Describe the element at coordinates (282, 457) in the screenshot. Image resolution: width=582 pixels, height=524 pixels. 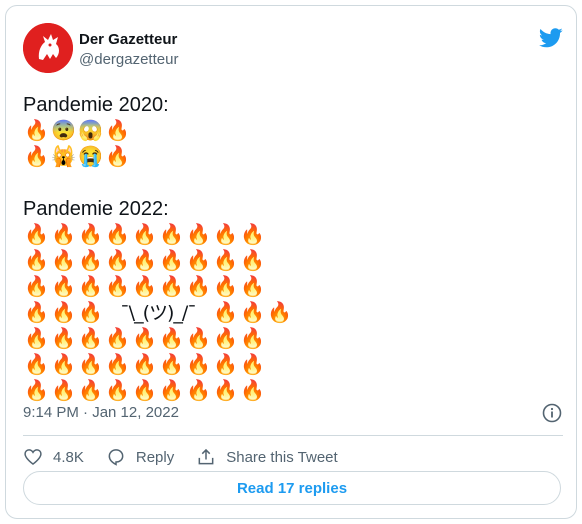
I see `share-label: Share this Tweet` at that location.